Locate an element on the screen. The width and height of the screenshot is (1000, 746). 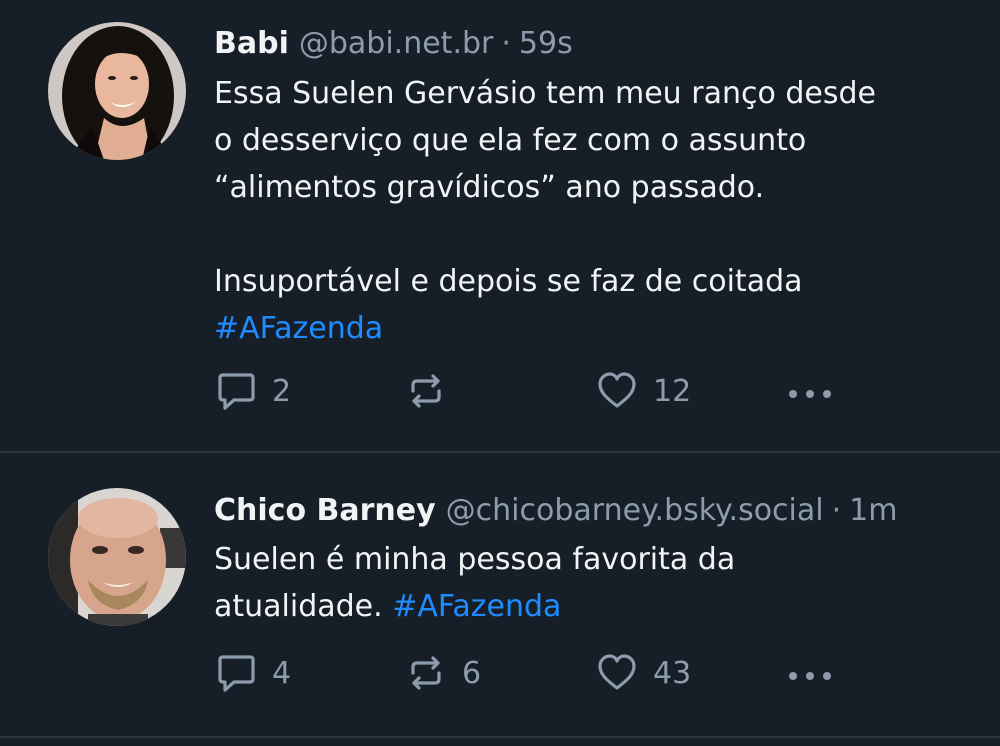
repost-button is located at coordinates (433, 391).